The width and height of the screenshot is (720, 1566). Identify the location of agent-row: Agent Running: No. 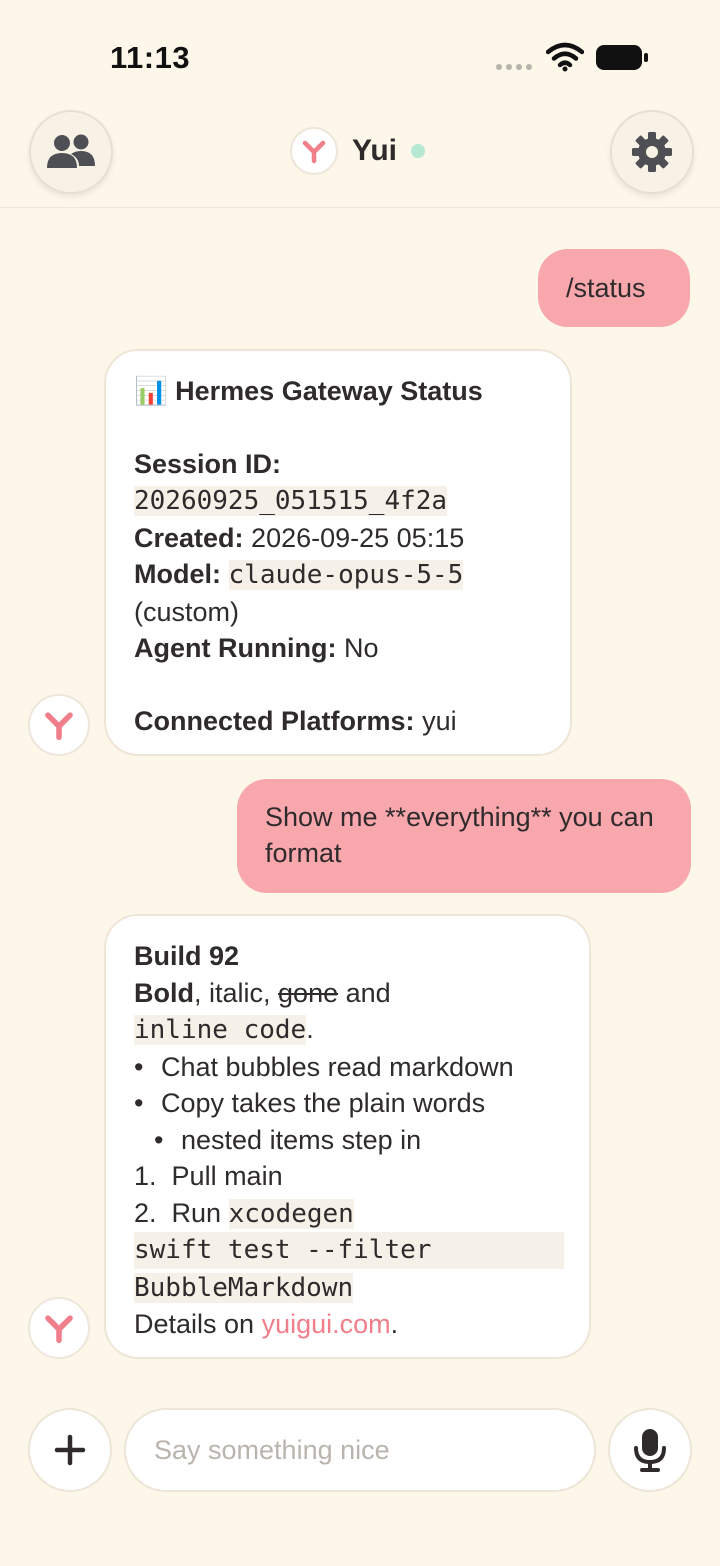
(256, 648).